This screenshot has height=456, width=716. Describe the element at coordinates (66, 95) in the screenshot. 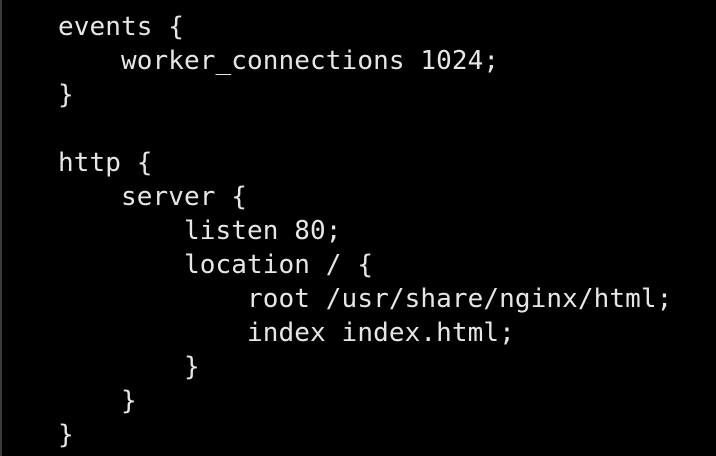

I see `code-line-events-close: }` at that location.